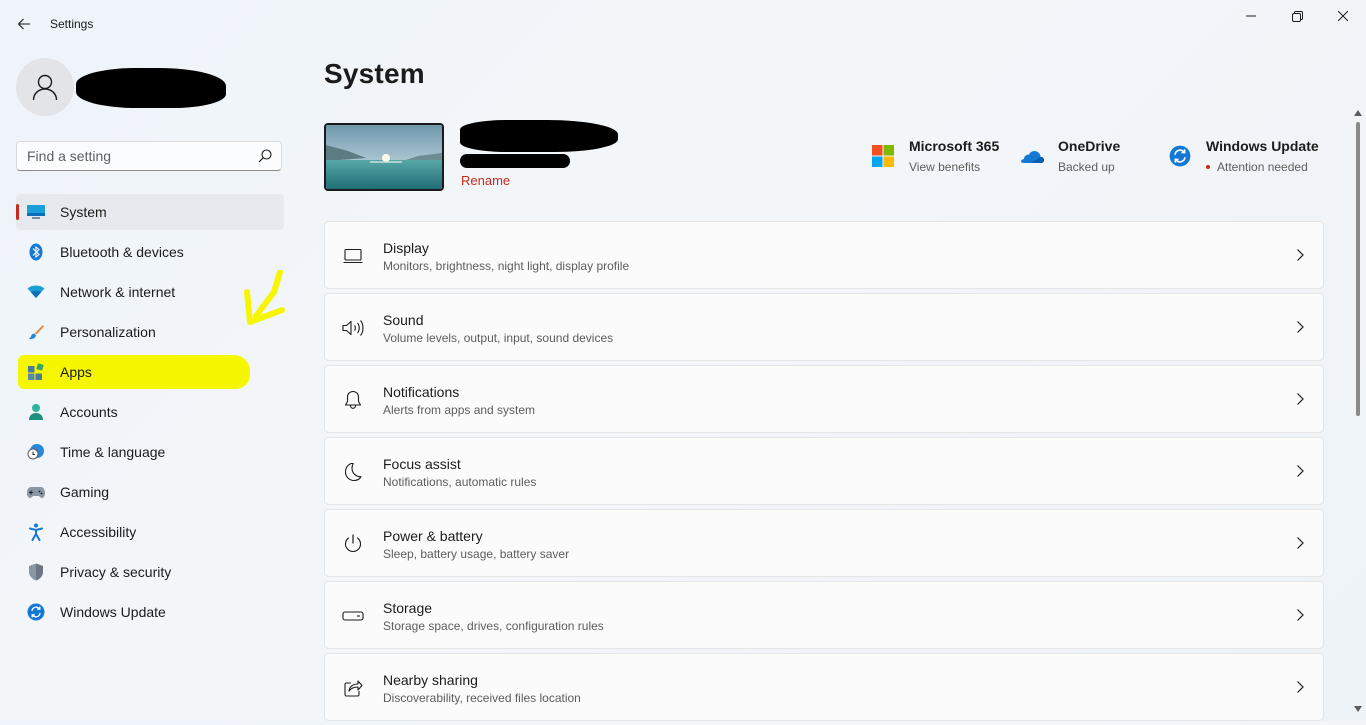 This screenshot has width=1366, height=725. I want to click on card-subtitle: Discoverability, received files location, so click(482, 698).